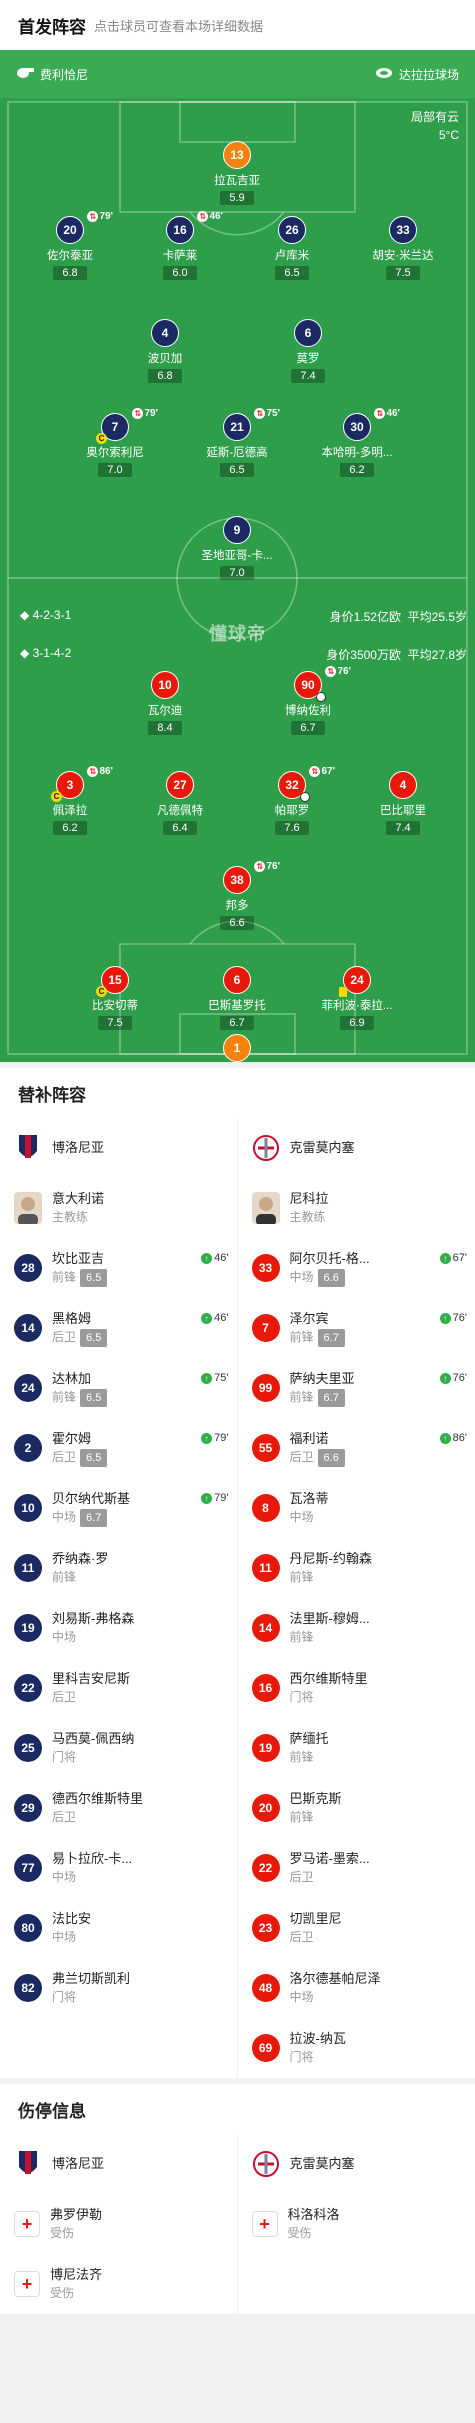 This screenshot has height=2423, width=475. Describe the element at coordinates (238, 896) in the screenshot. I see `pitch-player: 38 ⇅ 76' 邦多 6.6` at that location.